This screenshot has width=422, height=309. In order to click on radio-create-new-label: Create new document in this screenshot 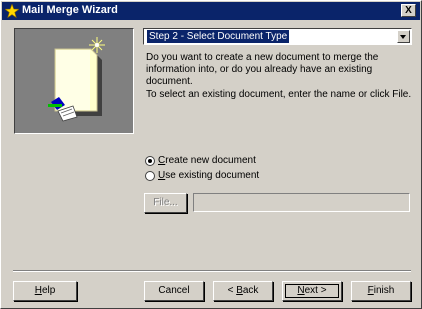, I will do `click(207, 160)`.